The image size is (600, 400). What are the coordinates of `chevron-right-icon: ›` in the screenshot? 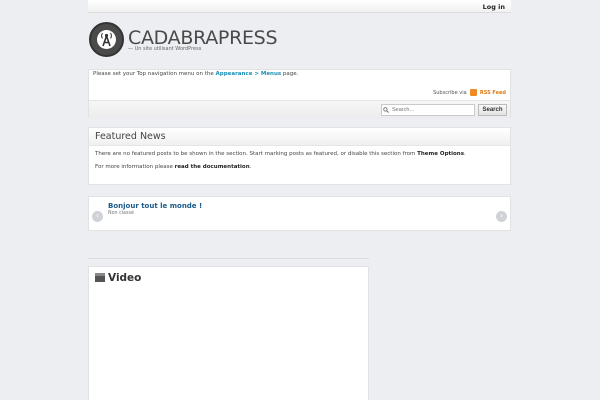 It's located at (501, 216).